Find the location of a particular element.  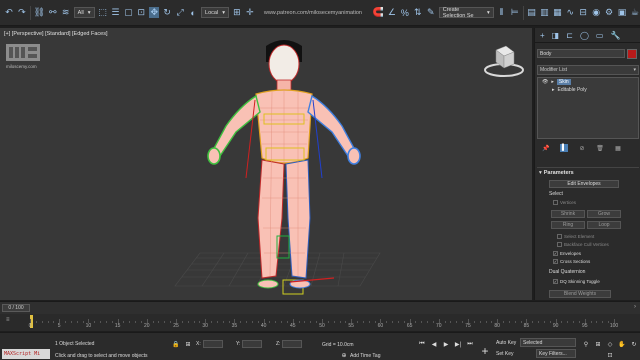

blend-weights-button: Blend Weights is located at coordinates (580, 294).